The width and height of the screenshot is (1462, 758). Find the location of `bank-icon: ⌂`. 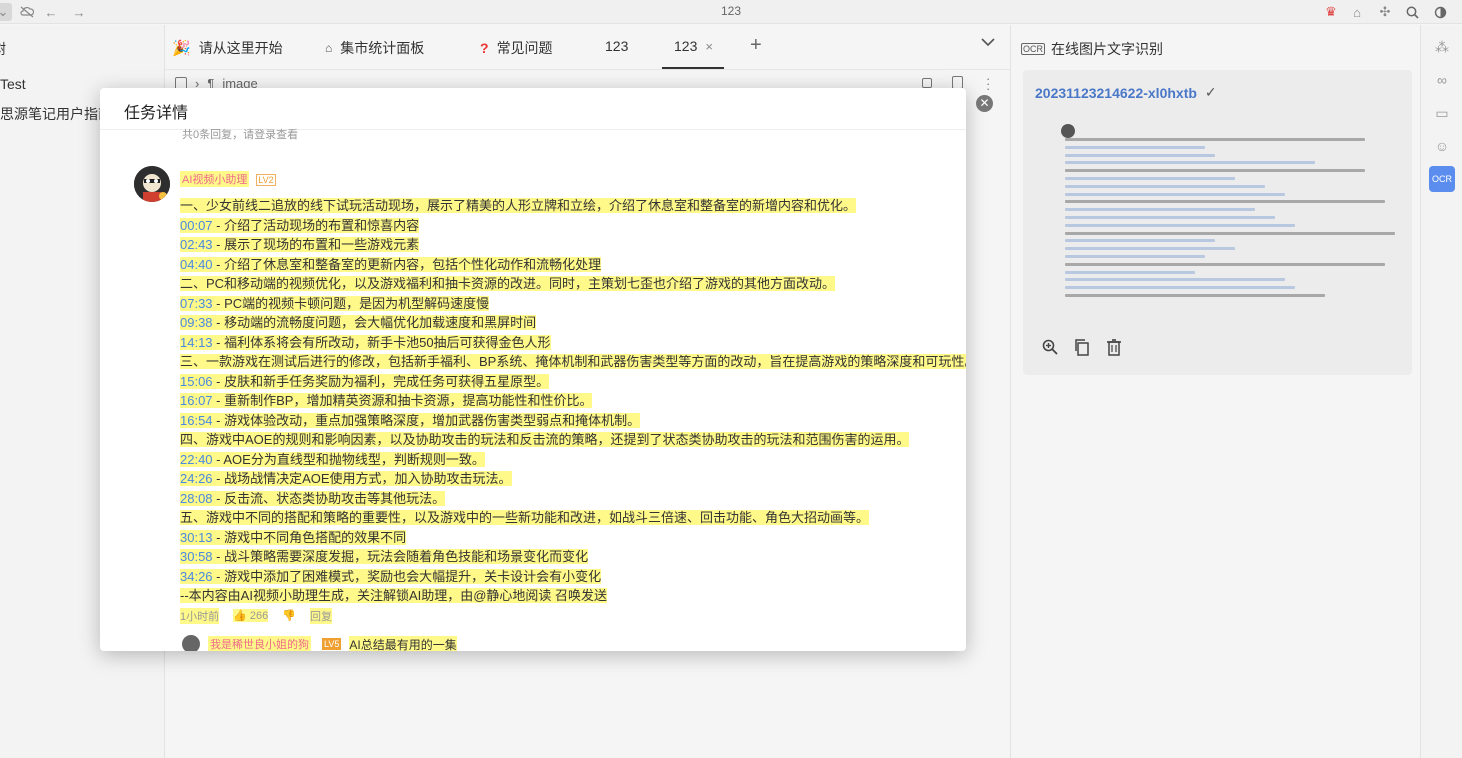

bank-icon: ⌂ is located at coordinates (1357, 12).